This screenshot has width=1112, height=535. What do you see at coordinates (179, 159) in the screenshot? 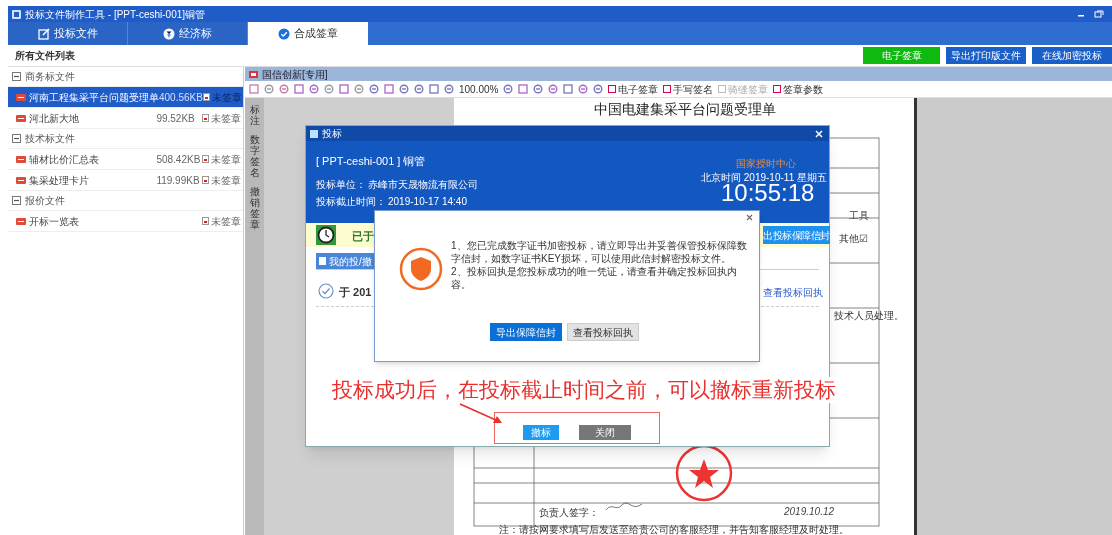
I see `file-size: 508.42KB` at bounding box center [179, 159].